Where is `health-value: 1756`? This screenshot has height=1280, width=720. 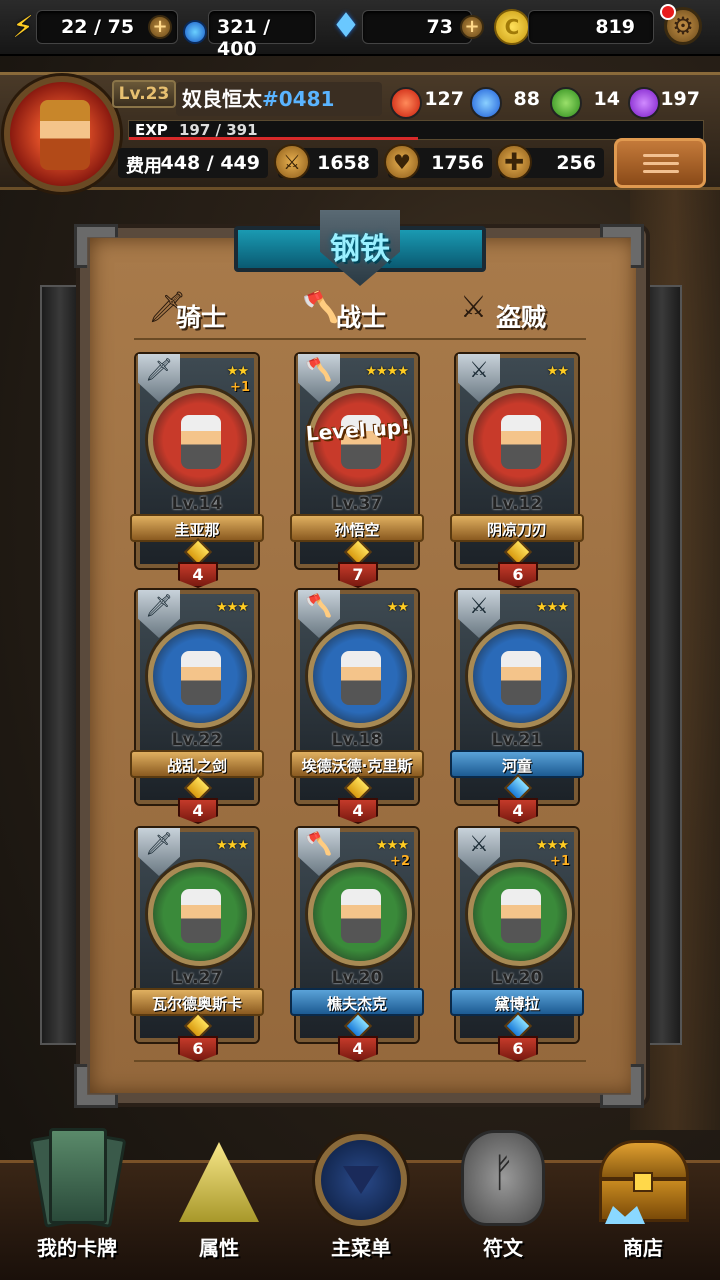 health-value: 1756 is located at coordinates (457, 163).